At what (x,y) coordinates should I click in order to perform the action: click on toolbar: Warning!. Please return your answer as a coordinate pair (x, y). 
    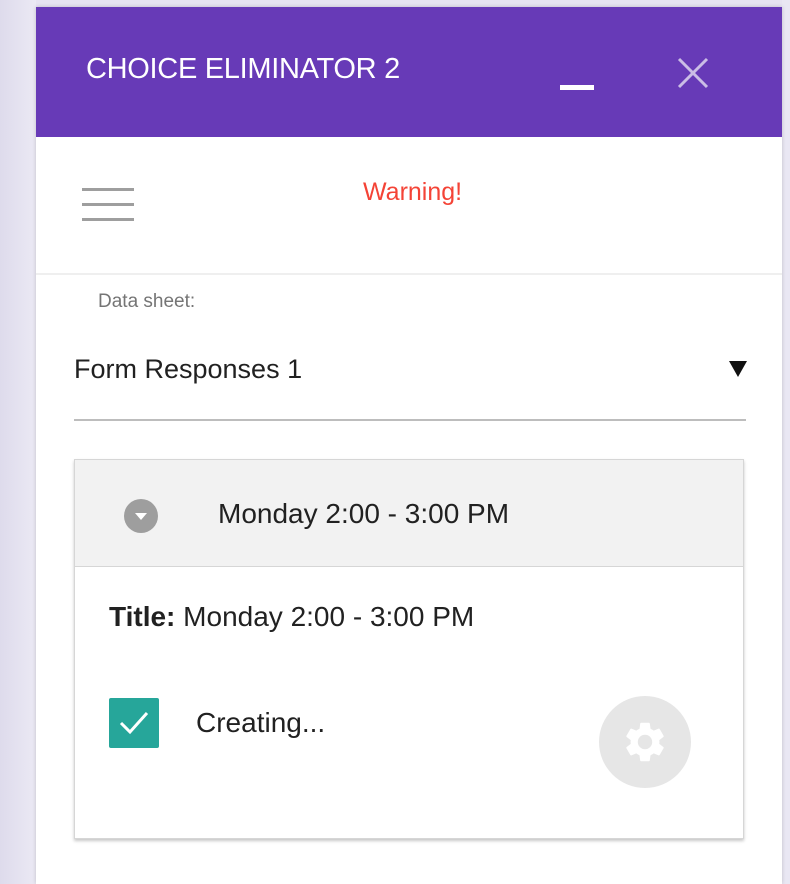
    Looking at the image, I should click on (409, 206).